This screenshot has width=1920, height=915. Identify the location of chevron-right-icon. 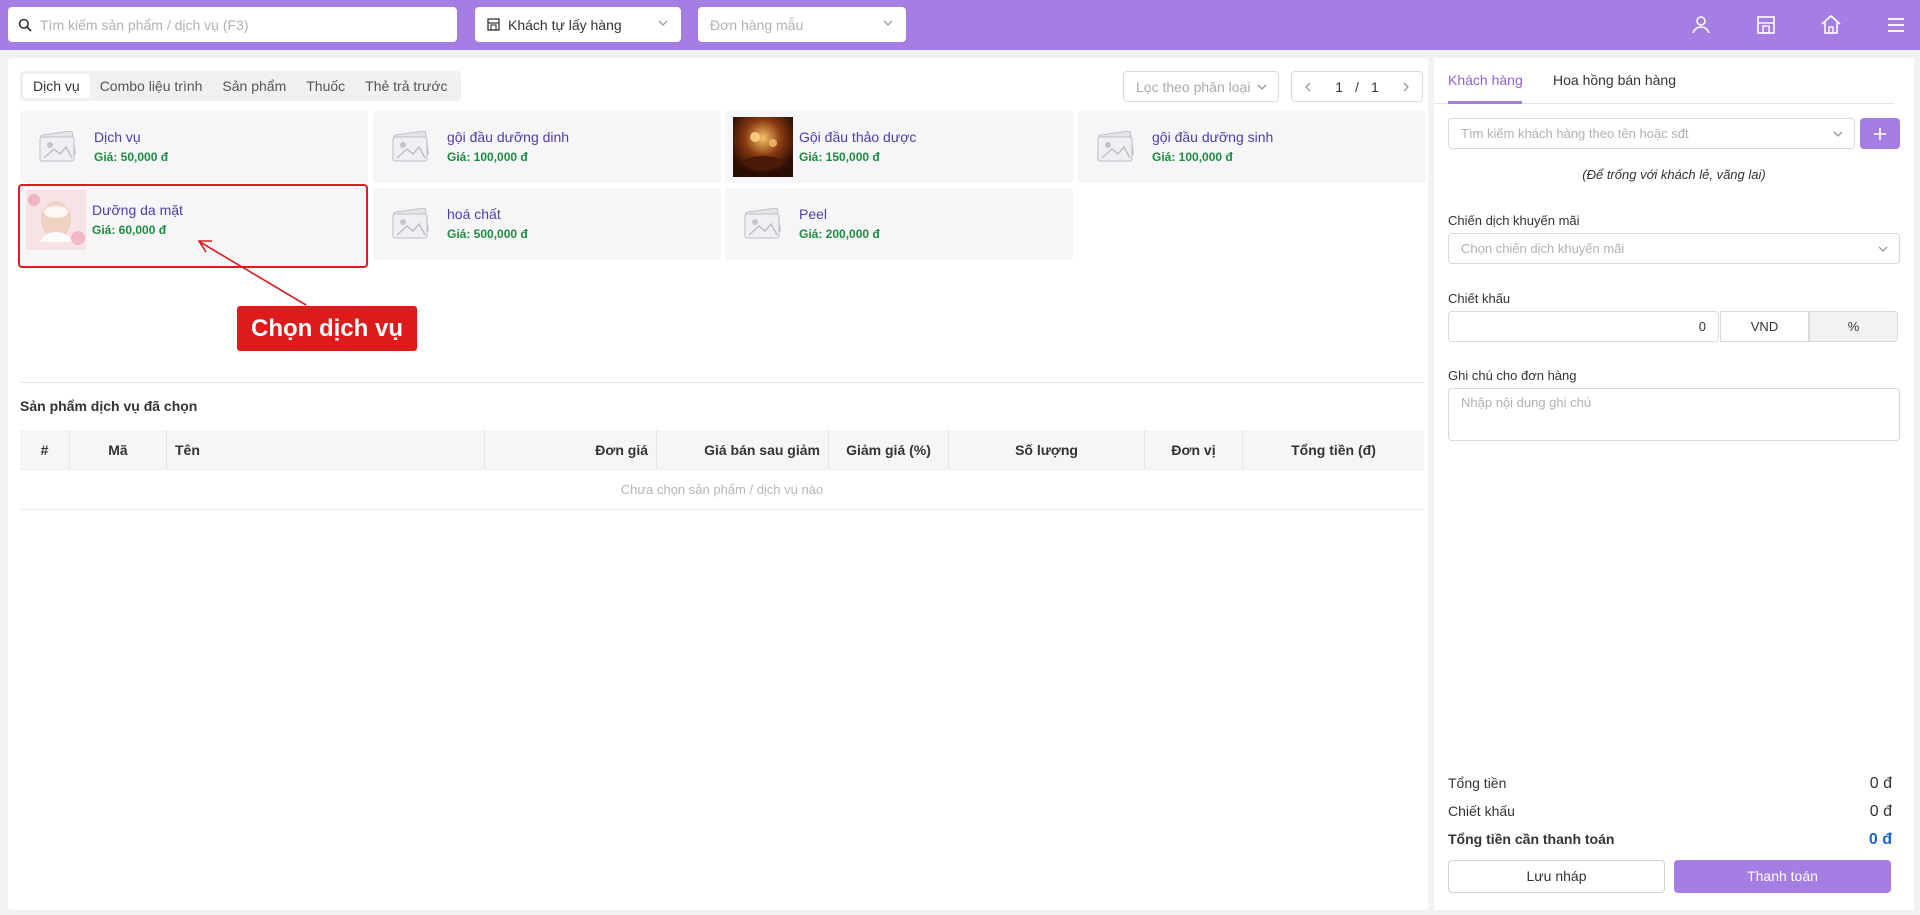
(1406, 87).